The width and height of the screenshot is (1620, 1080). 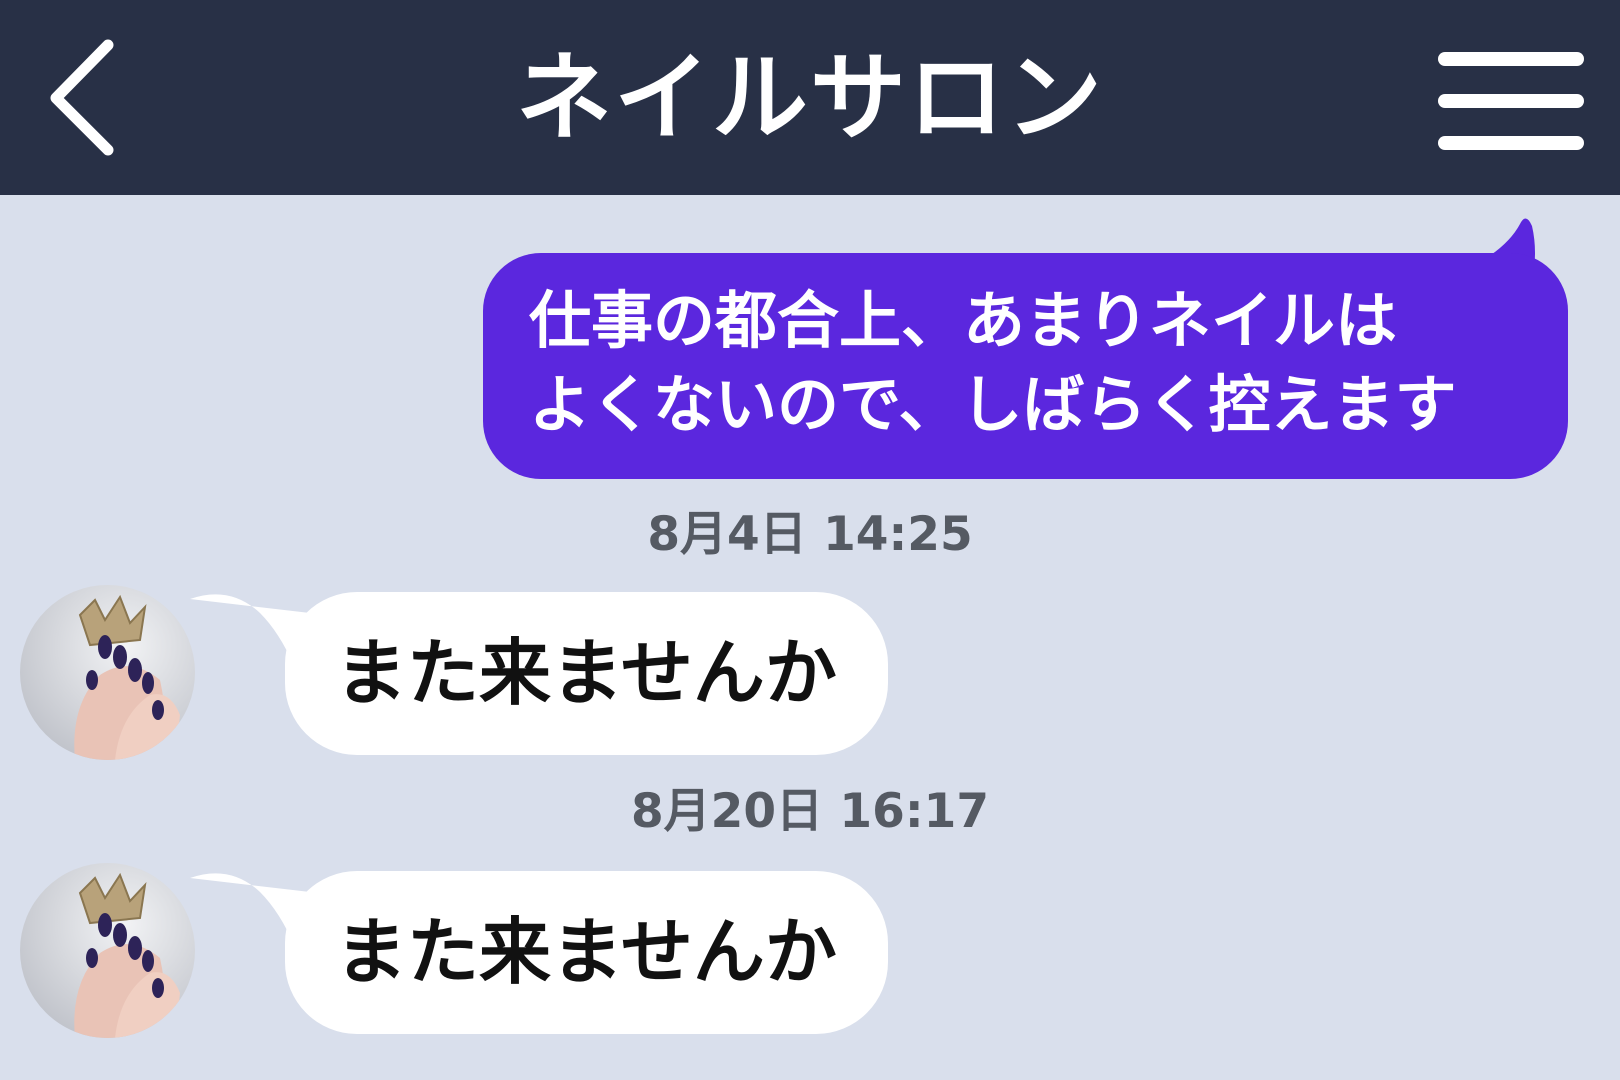 What do you see at coordinates (993, 404) in the screenshot?
I see `message-line: よくないので、しばらく控えます` at bounding box center [993, 404].